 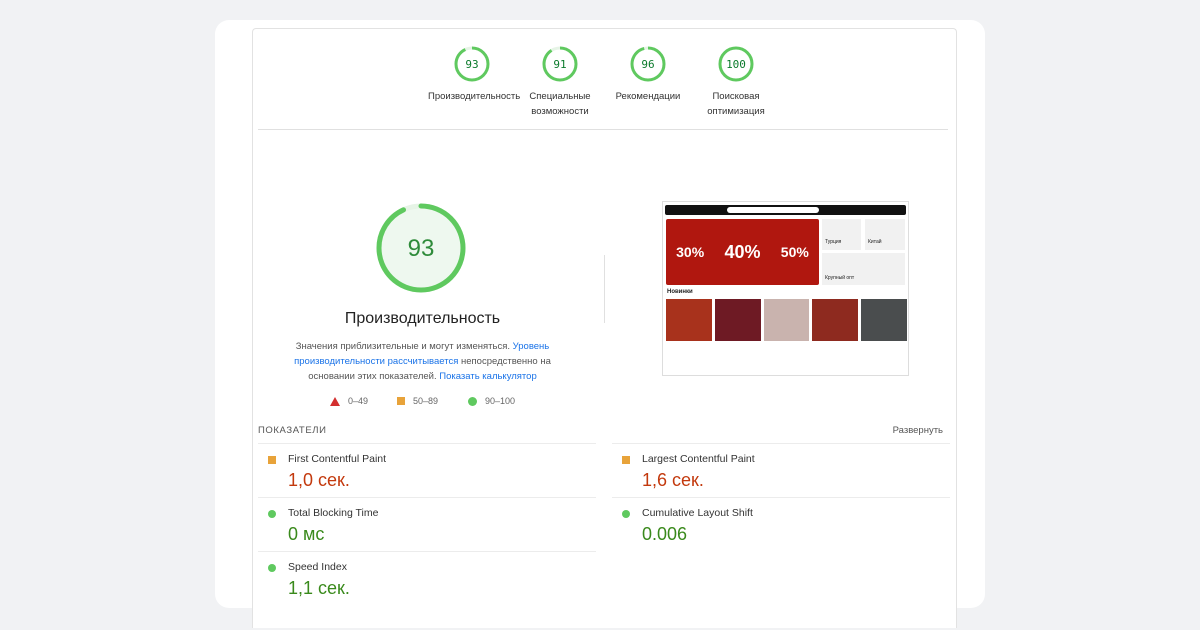 I want to click on category-gauge: 96 Рекомендации, so click(x=648, y=74).